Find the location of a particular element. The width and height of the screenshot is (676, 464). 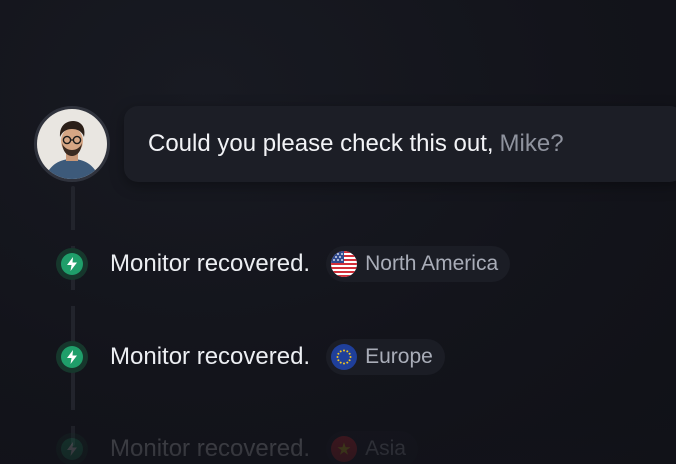

avatar is located at coordinates (72, 144).